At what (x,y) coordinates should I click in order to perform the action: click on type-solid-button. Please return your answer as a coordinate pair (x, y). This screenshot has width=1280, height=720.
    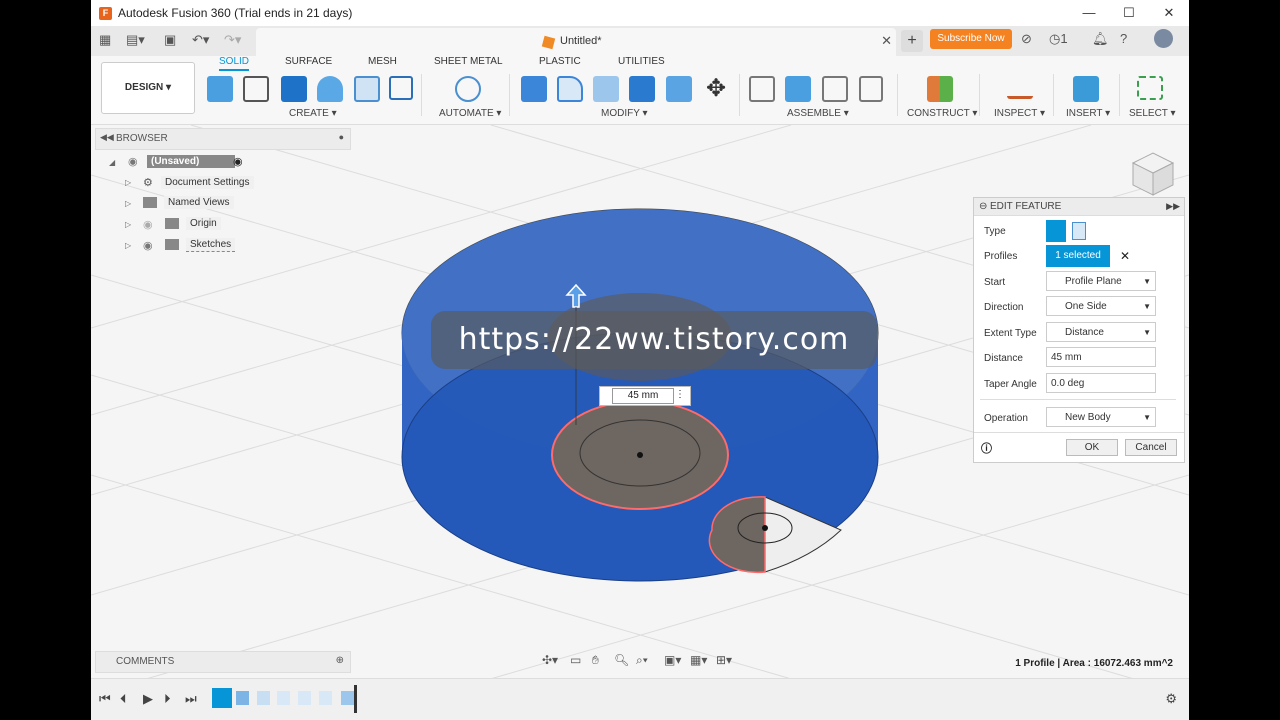
    Looking at the image, I should click on (1056, 231).